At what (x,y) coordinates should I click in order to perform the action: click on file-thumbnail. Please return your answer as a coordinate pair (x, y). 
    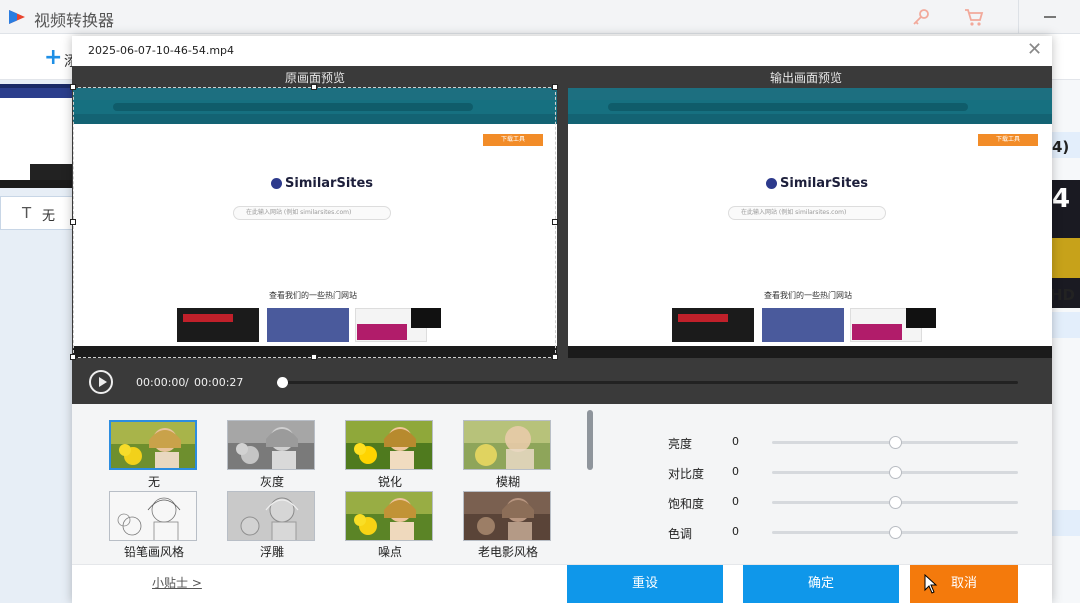
    Looking at the image, I should click on (37, 136).